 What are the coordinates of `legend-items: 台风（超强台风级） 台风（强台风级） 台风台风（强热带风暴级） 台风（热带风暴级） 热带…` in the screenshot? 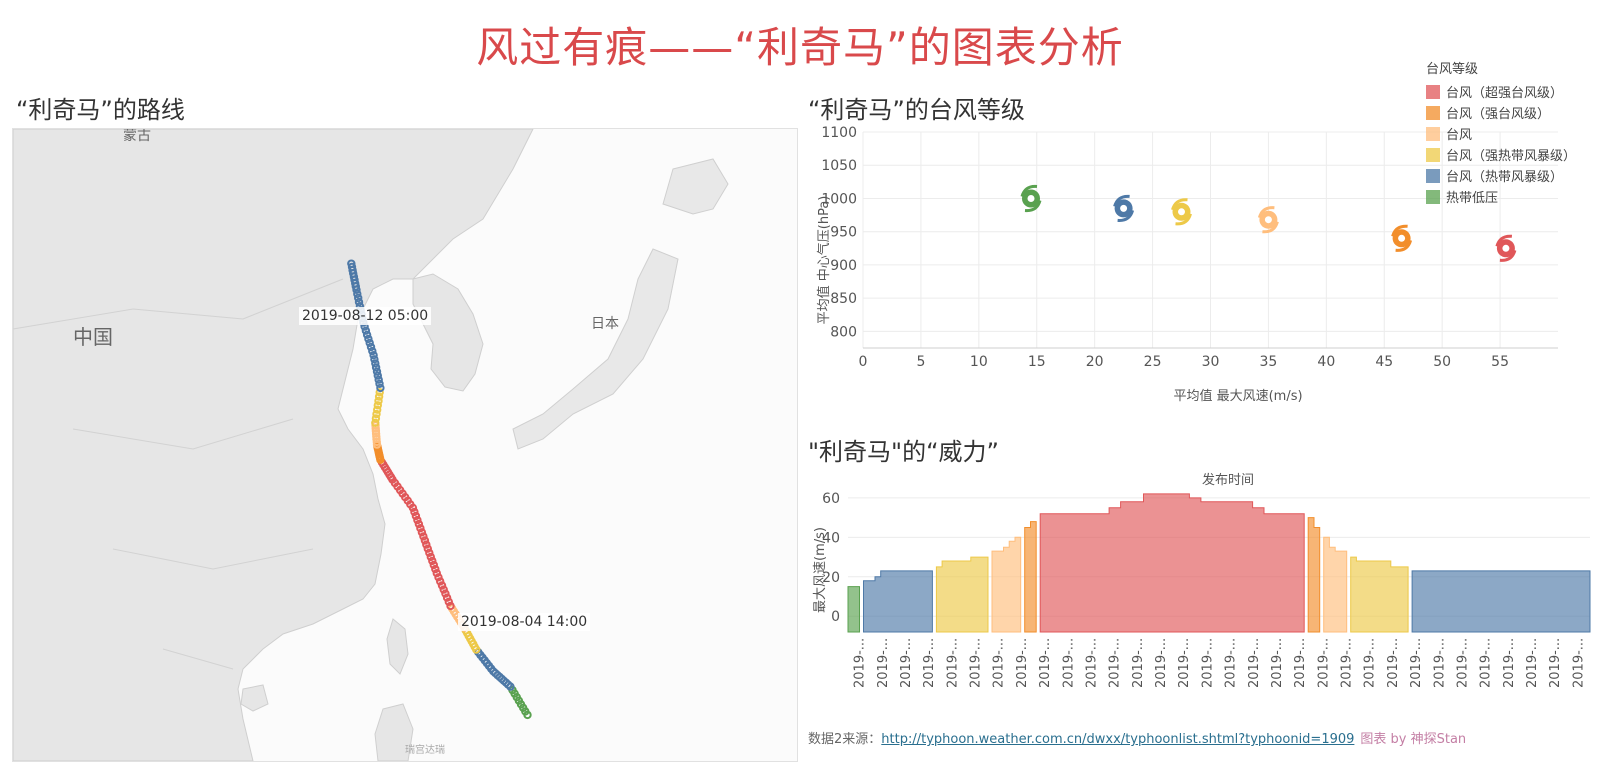 It's located at (1501, 144).